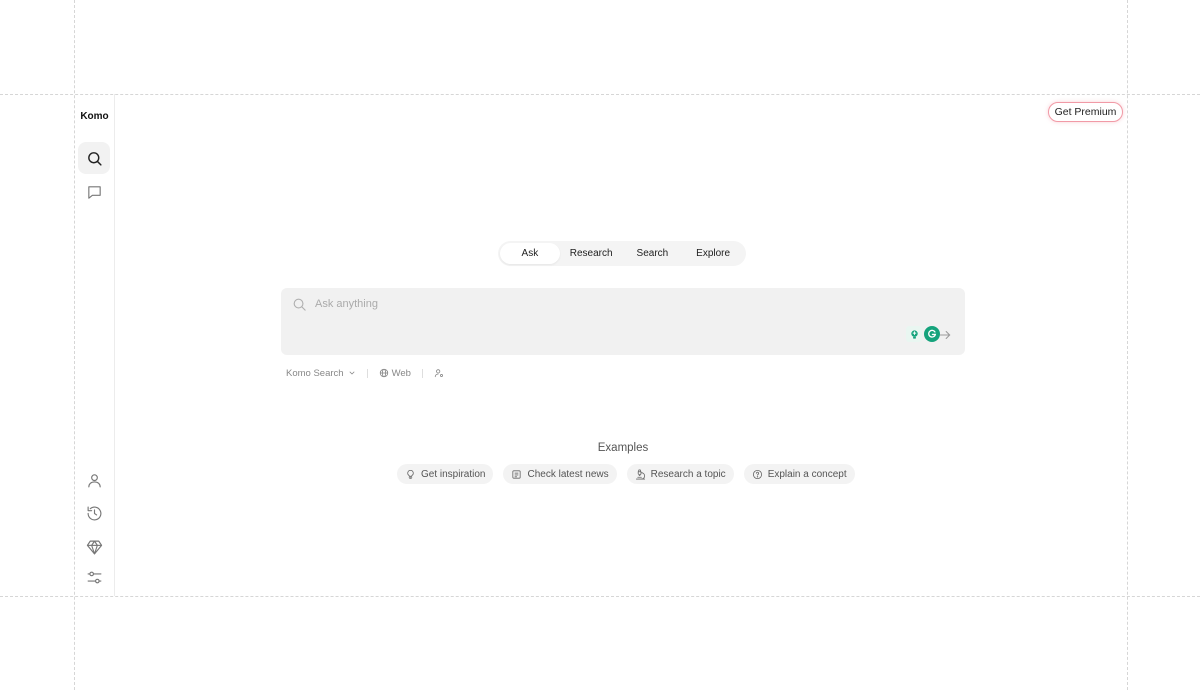 The height and width of the screenshot is (690, 1200). I want to click on web-source-label: Web, so click(401, 373).